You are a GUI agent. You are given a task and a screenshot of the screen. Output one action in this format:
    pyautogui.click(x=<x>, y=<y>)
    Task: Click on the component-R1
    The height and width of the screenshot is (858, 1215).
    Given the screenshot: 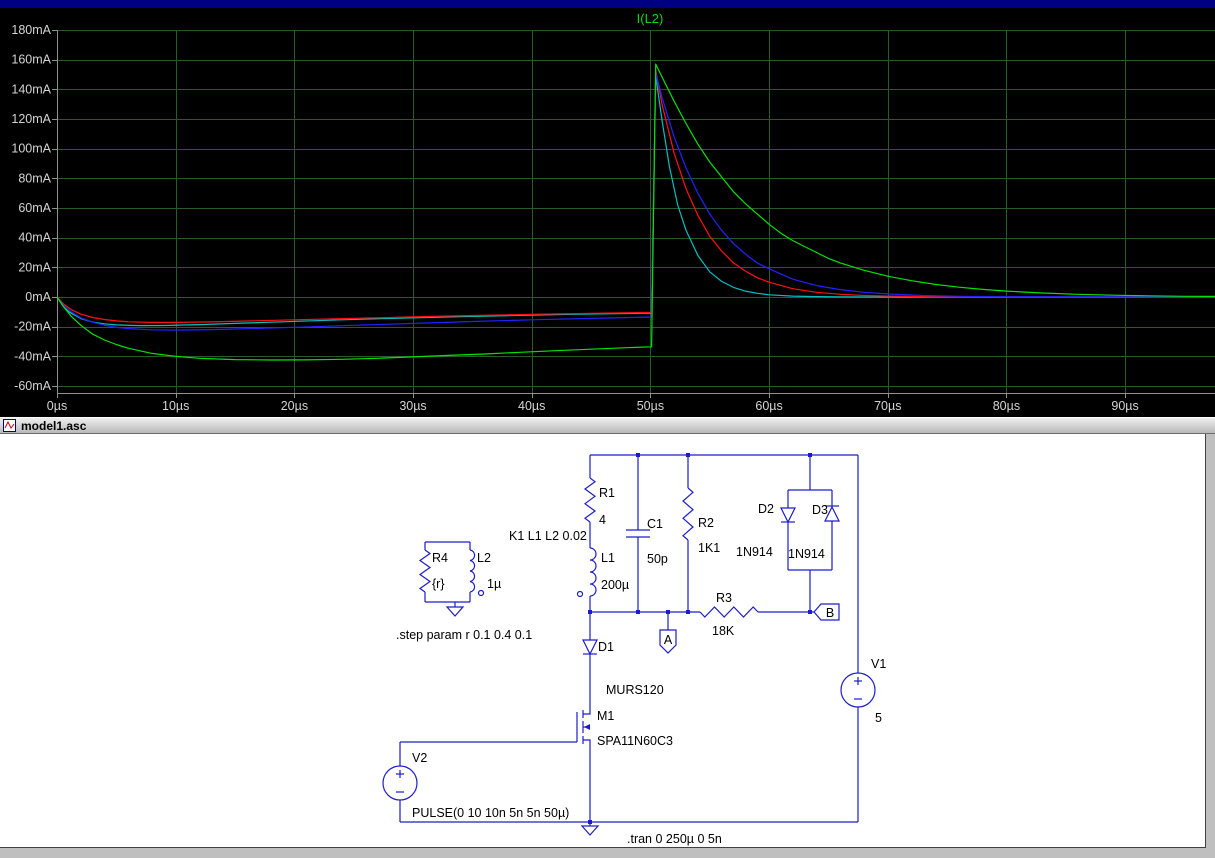 What is the action you would take?
    pyautogui.click(x=590, y=500)
    